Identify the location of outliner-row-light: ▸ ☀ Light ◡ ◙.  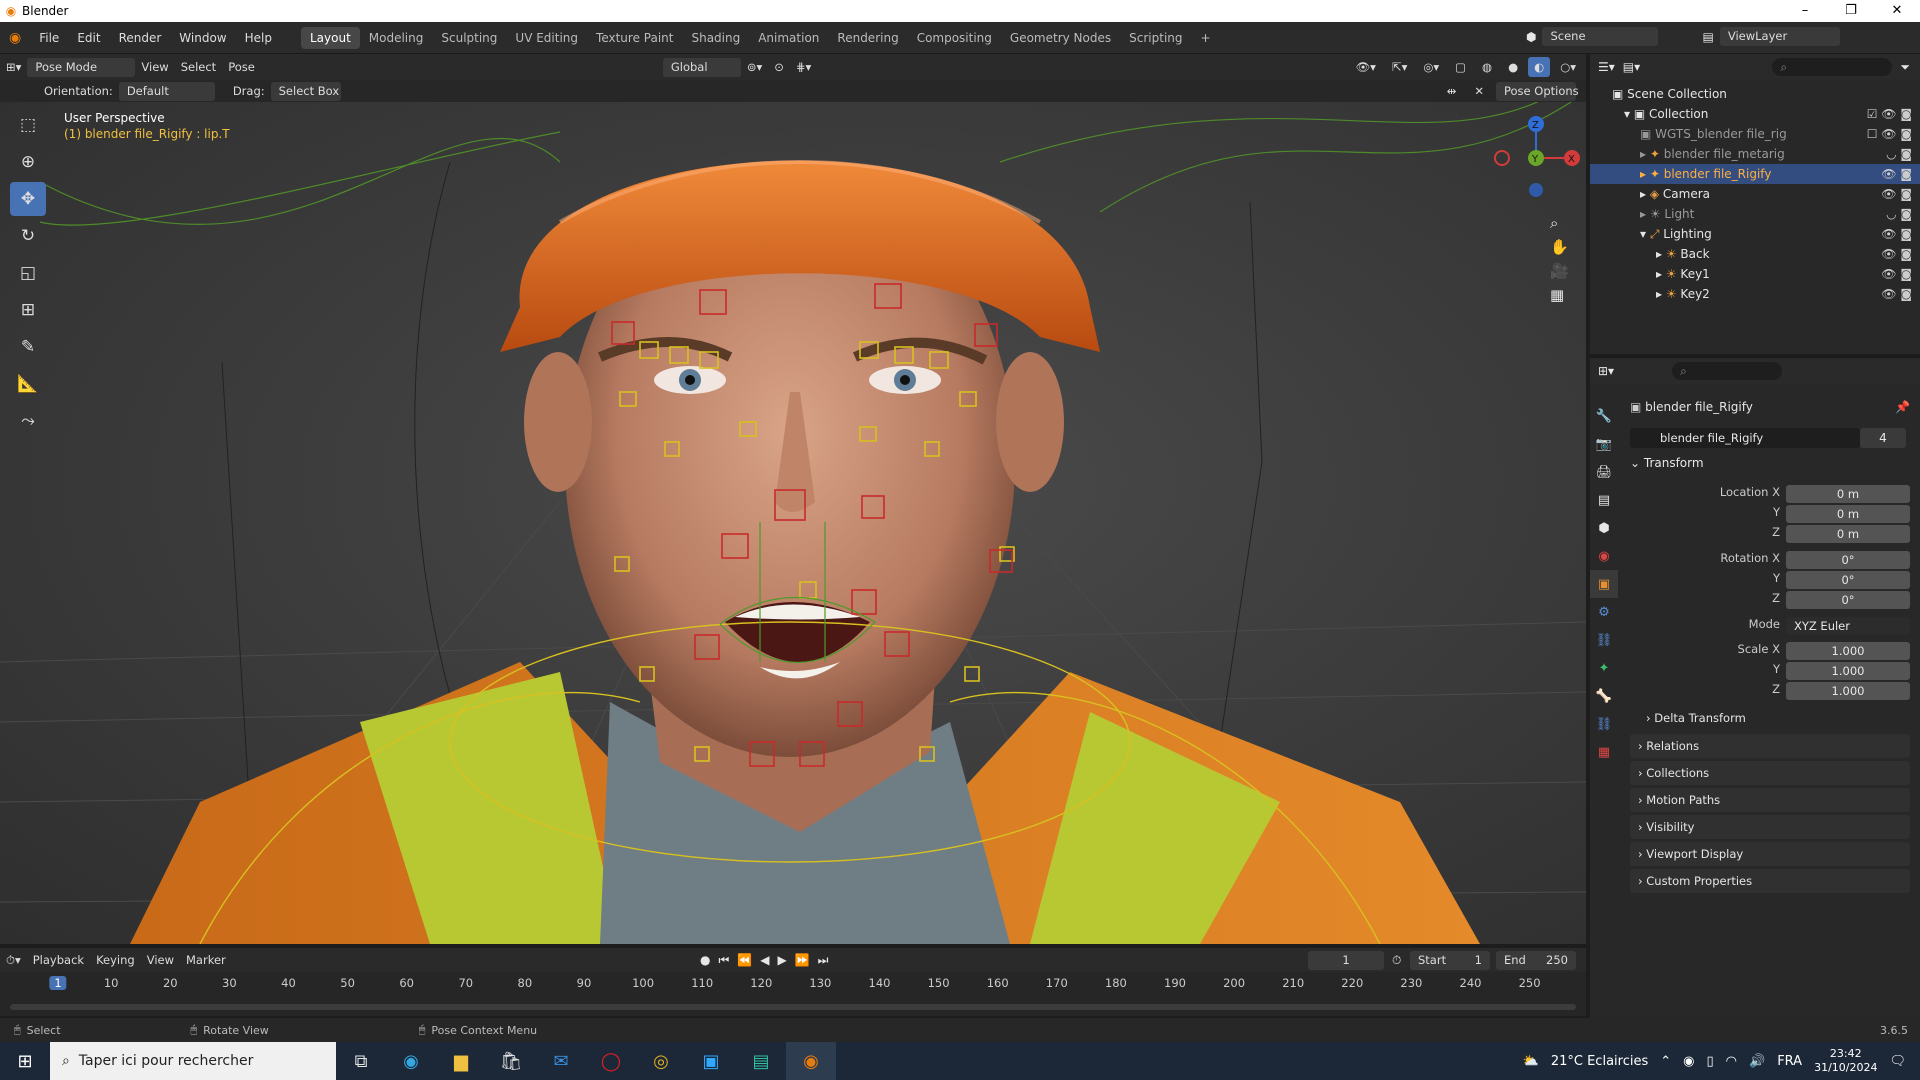
(1755, 214).